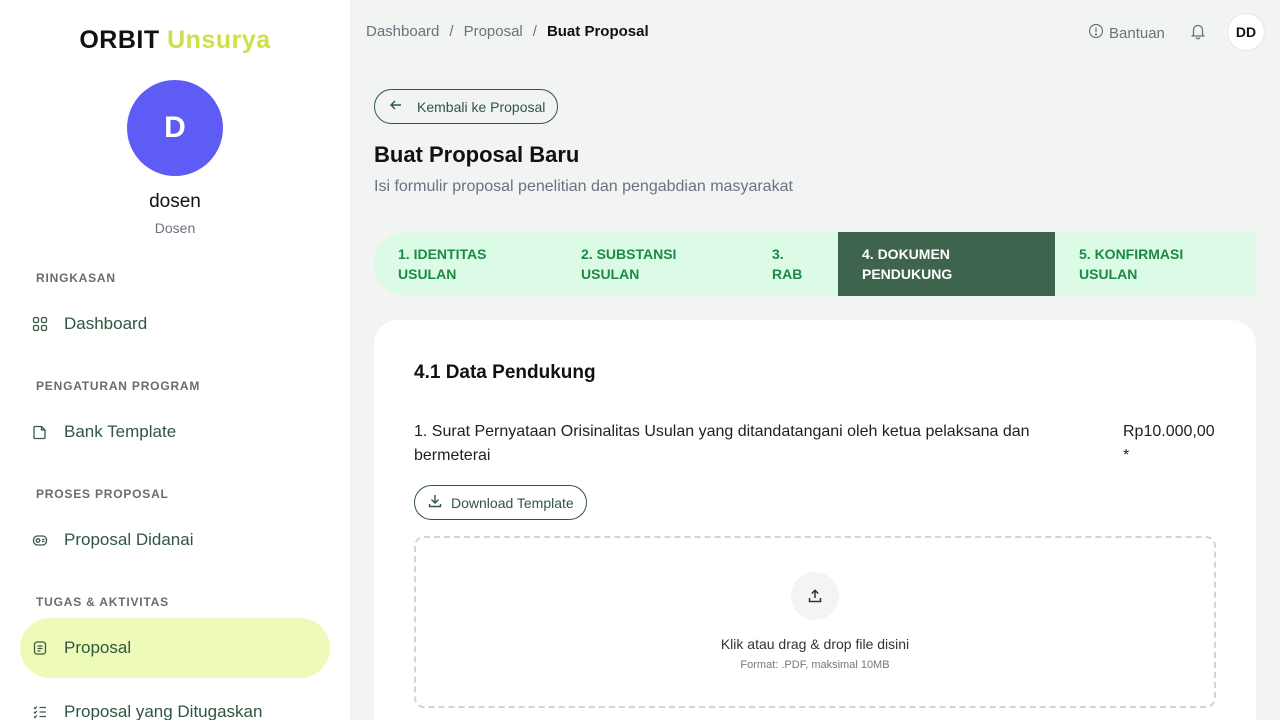  What do you see at coordinates (512, 502) in the screenshot?
I see `download-template-label: Download Template` at bounding box center [512, 502].